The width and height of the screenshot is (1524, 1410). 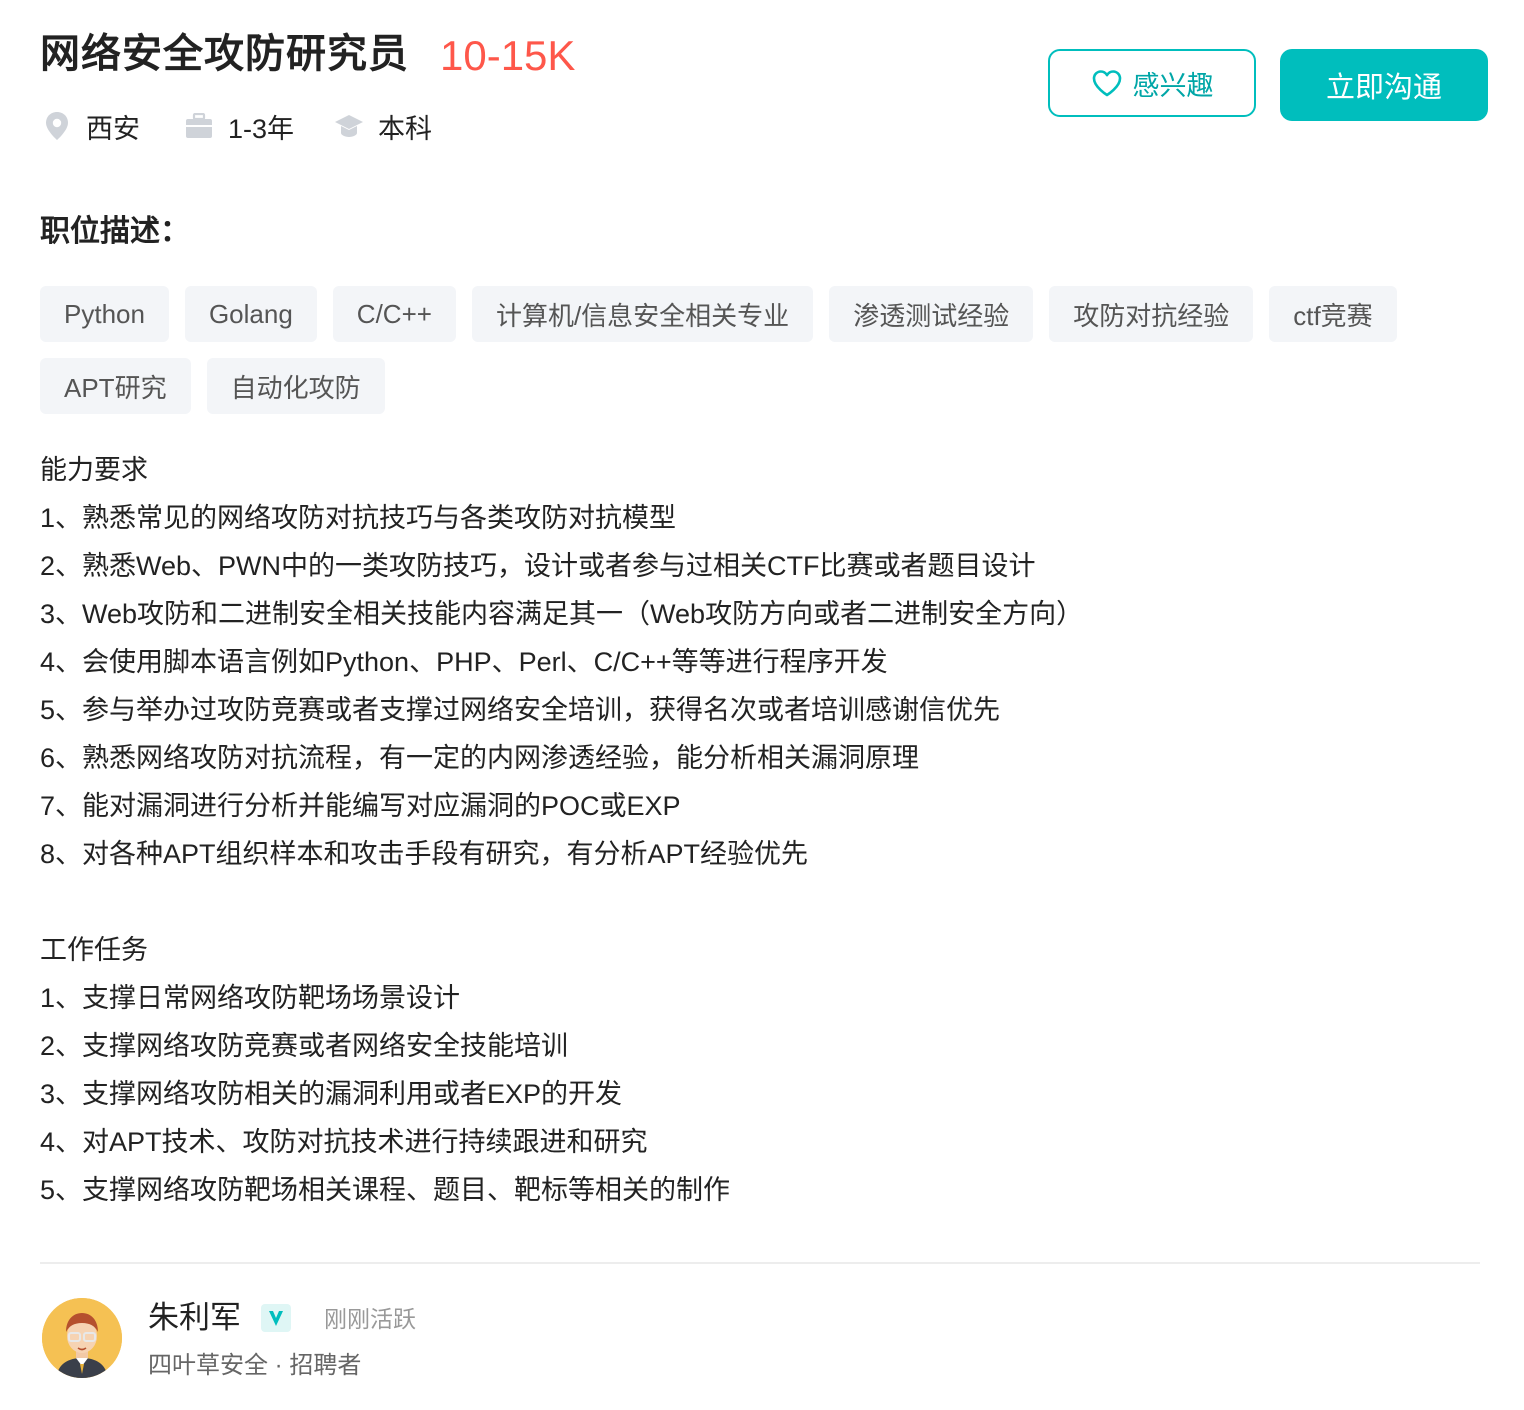 What do you see at coordinates (538, 566) in the screenshot?
I see `requirement-line: 2、熟悉Web、PWN中的一类攻防技巧，设计或者参与过相关CTF比赛或者题目设计` at bounding box center [538, 566].